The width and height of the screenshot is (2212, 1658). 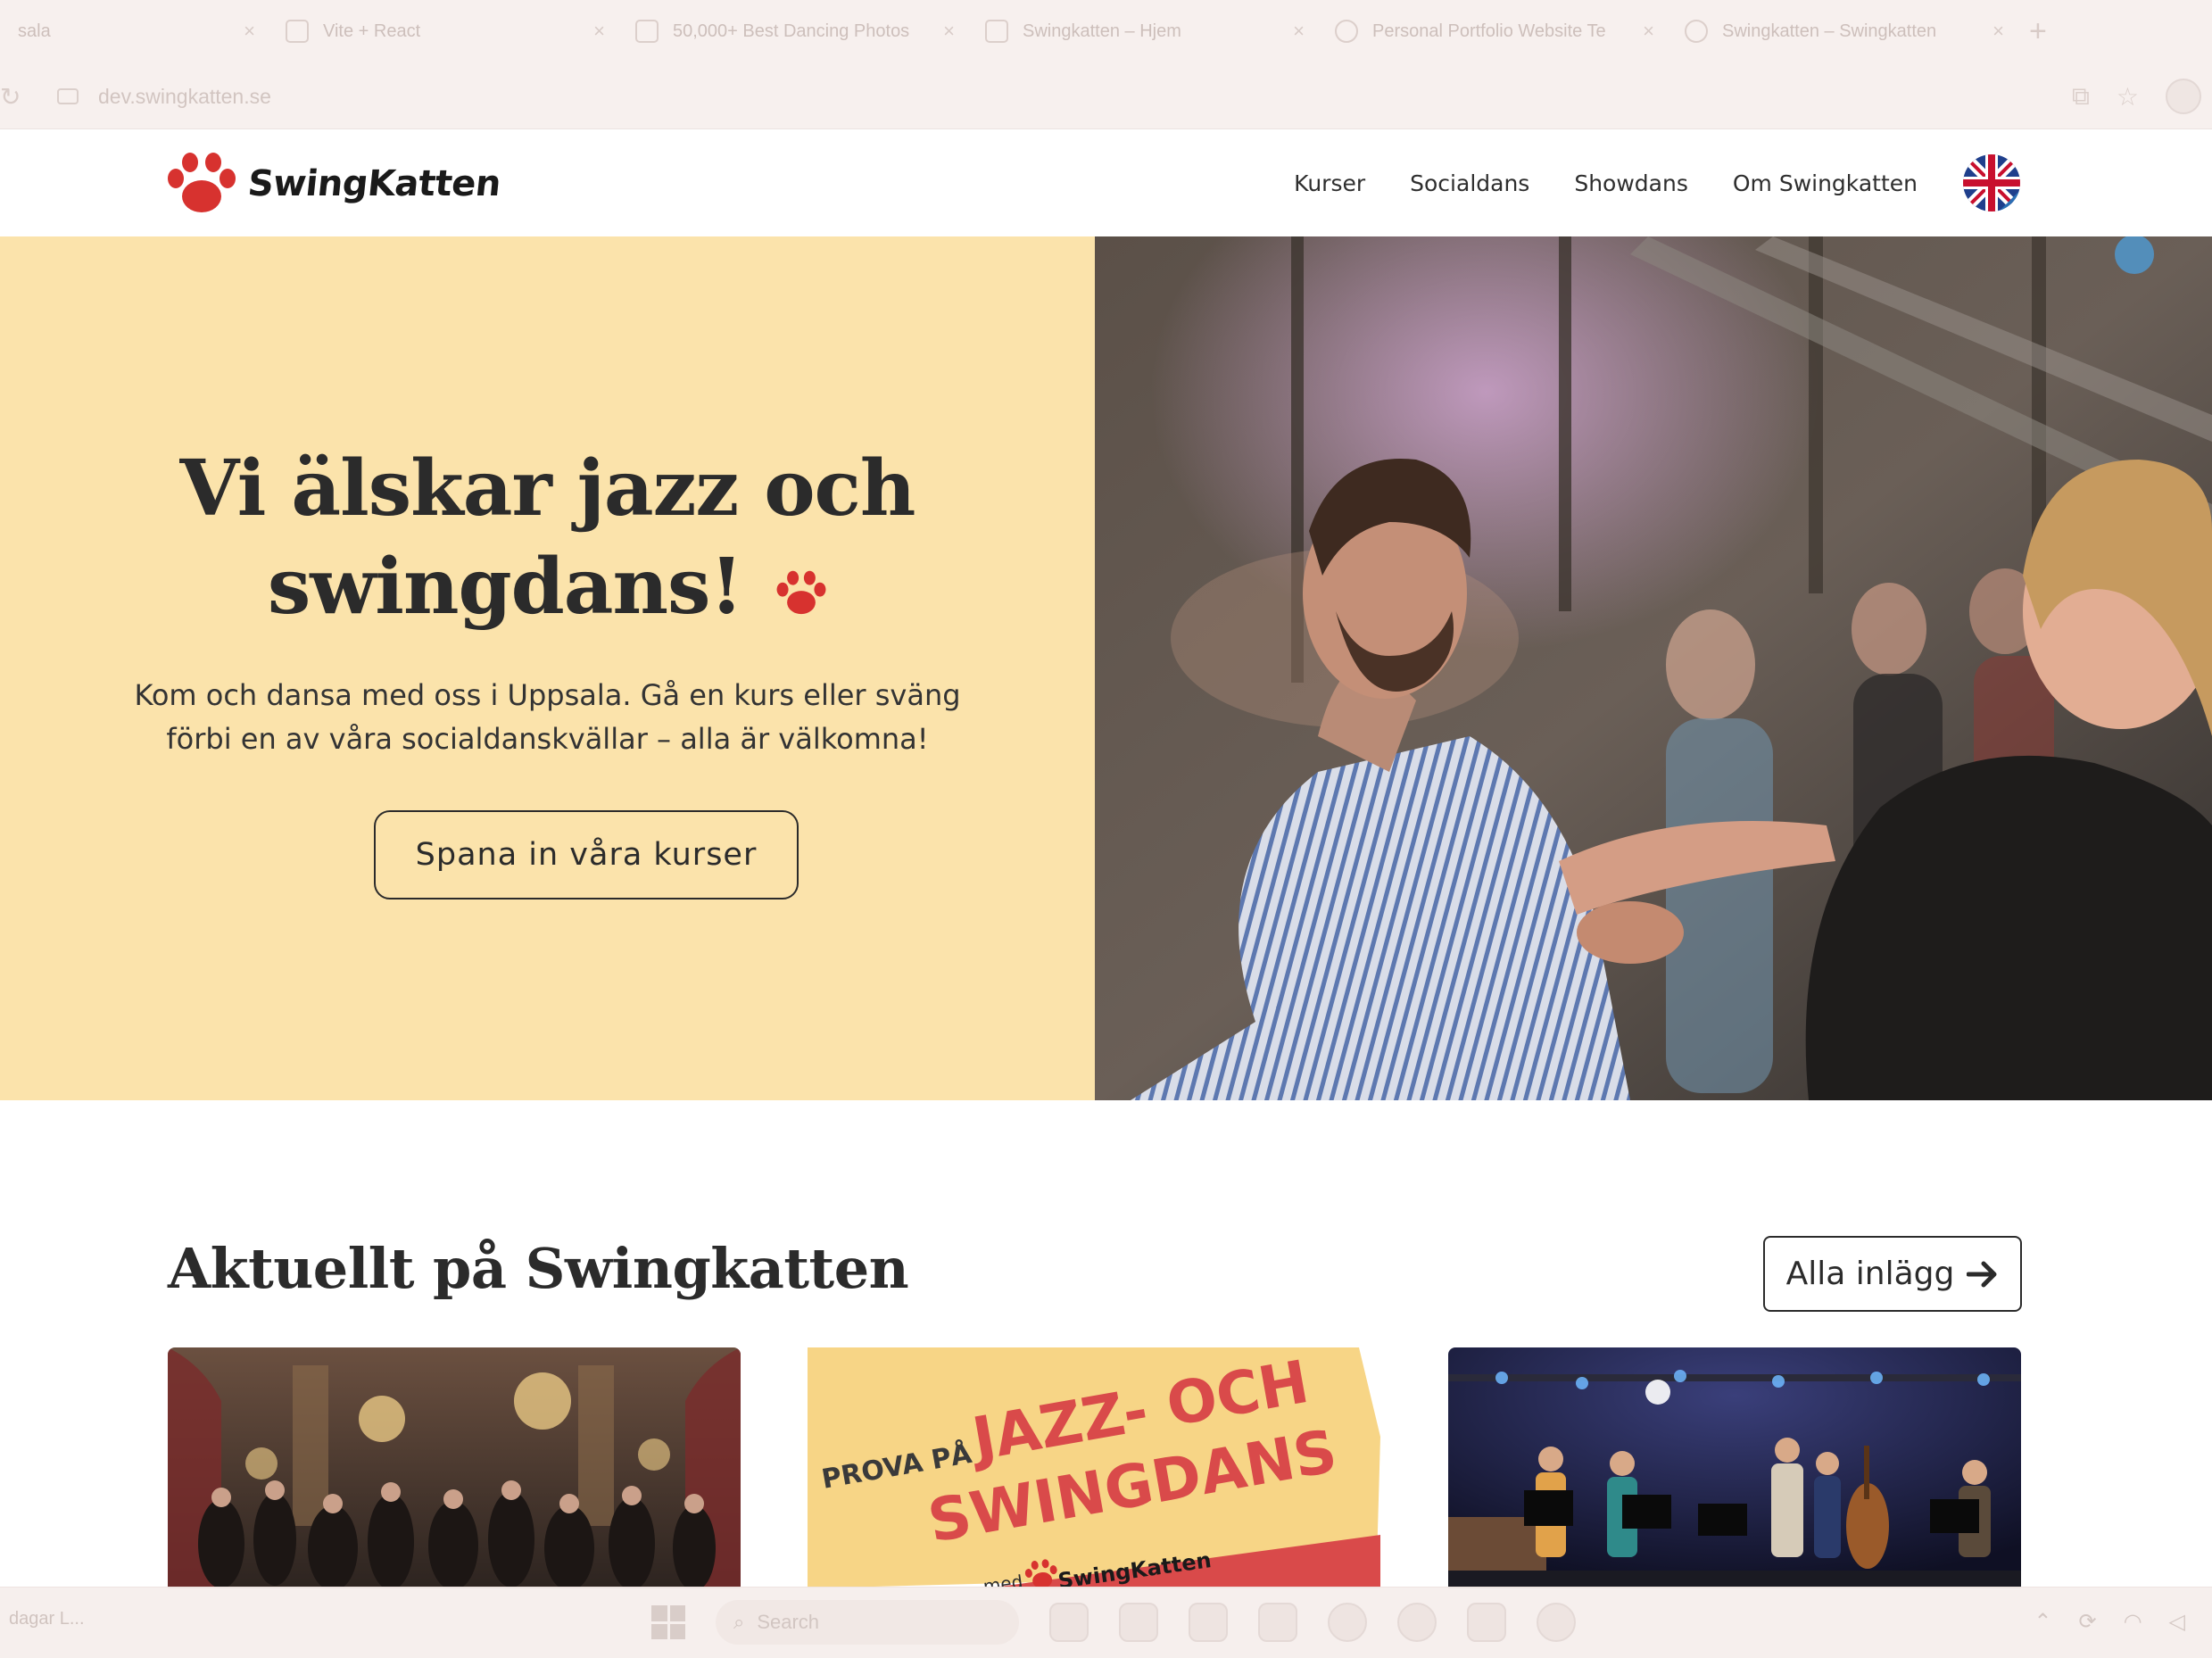 What do you see at coordinates (185, 96) in the screenshot?
I see `url-text: dev.swingkatten.se` at bounding box center [185, 96].